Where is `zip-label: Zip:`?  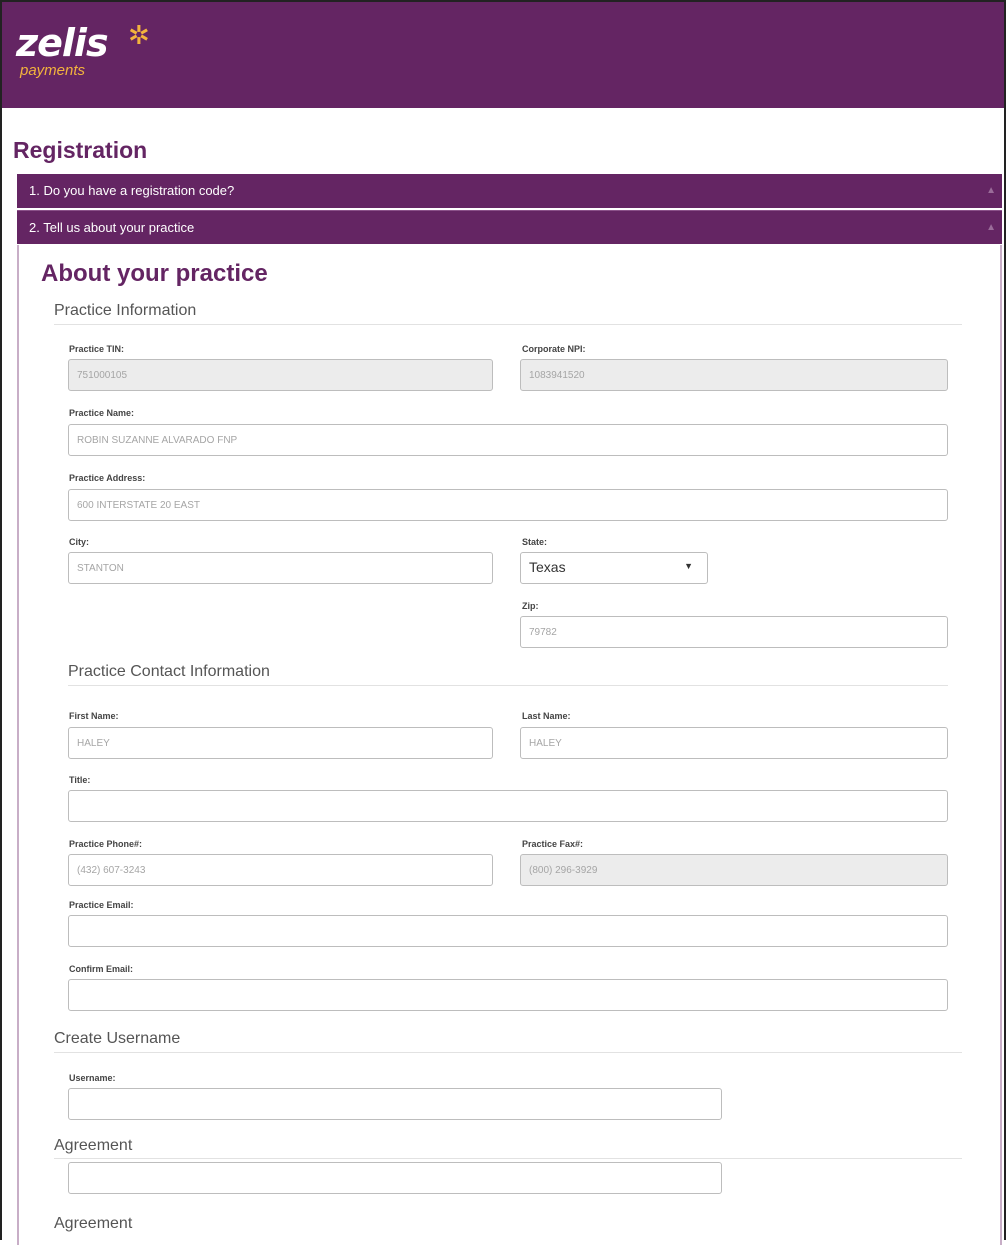 zip-label: Zip: is located at coordinates (530, 606).